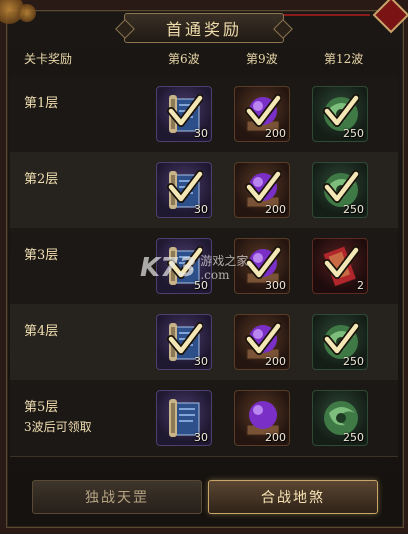 This screenshot has width=408, height=534. I want to click on header-level-reward: 关卡奖励, so click(48, 58).